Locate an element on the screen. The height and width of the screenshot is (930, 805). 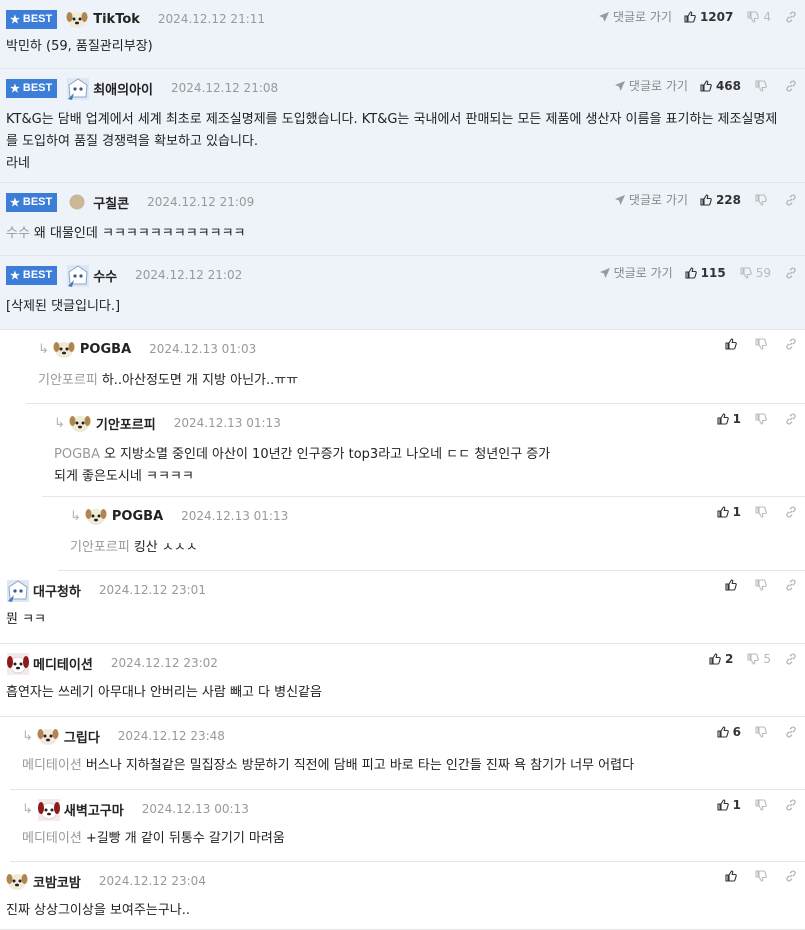
comment-actions is located at coordinates (761, 876).